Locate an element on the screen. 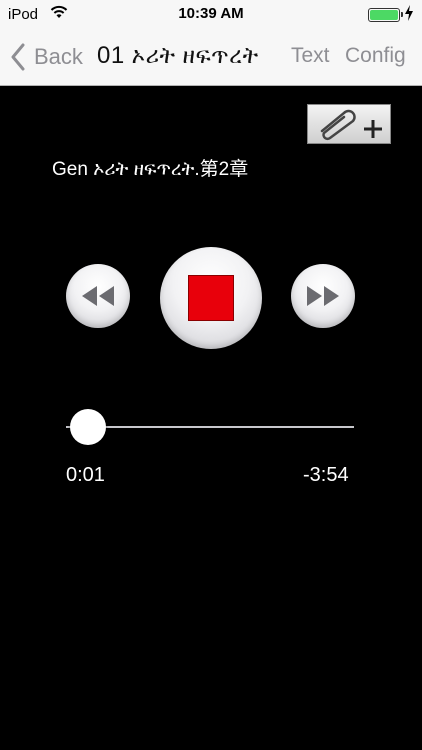  attach-bookmark-button is located at coordinates (349, 124).